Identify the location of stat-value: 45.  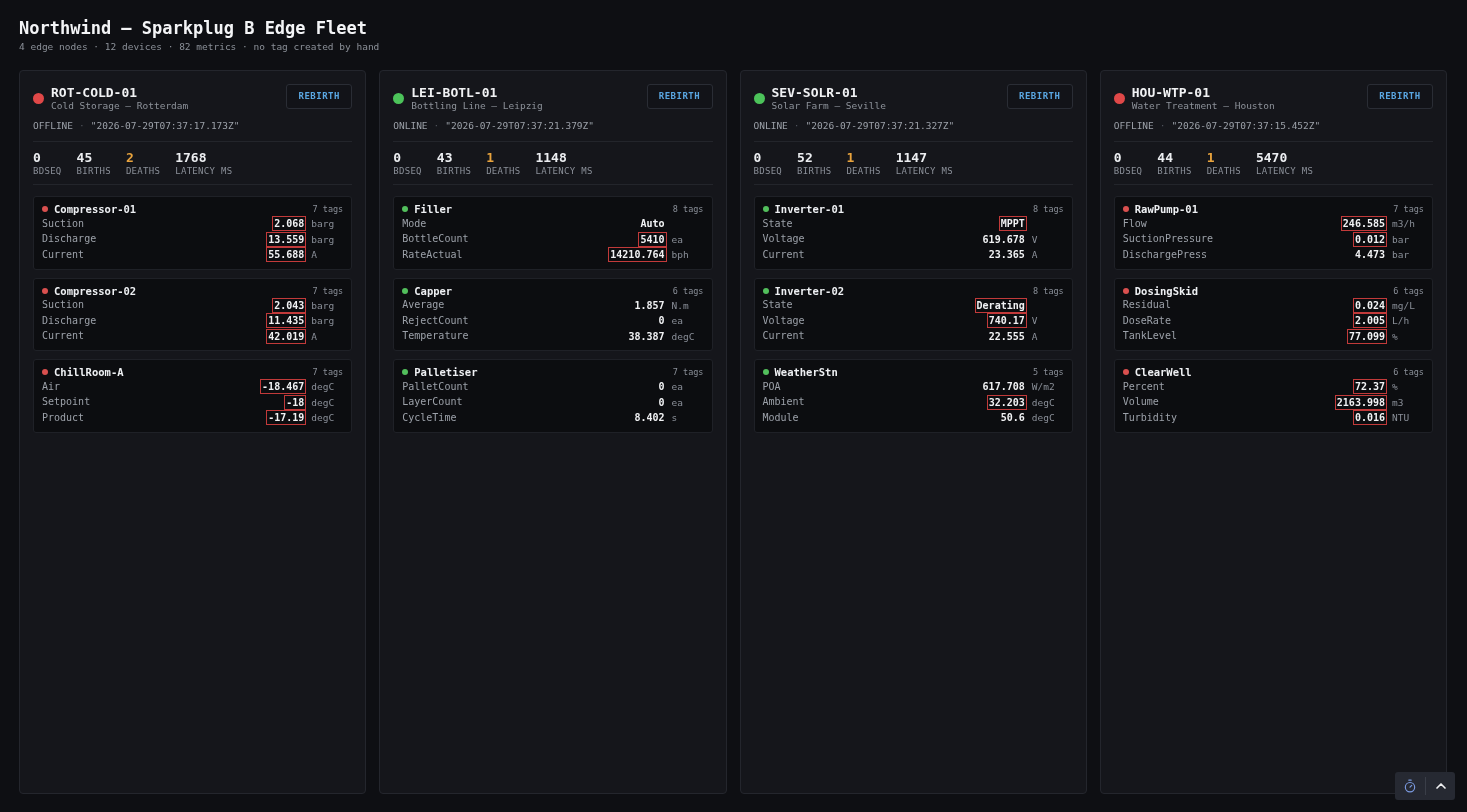
(85, 158).